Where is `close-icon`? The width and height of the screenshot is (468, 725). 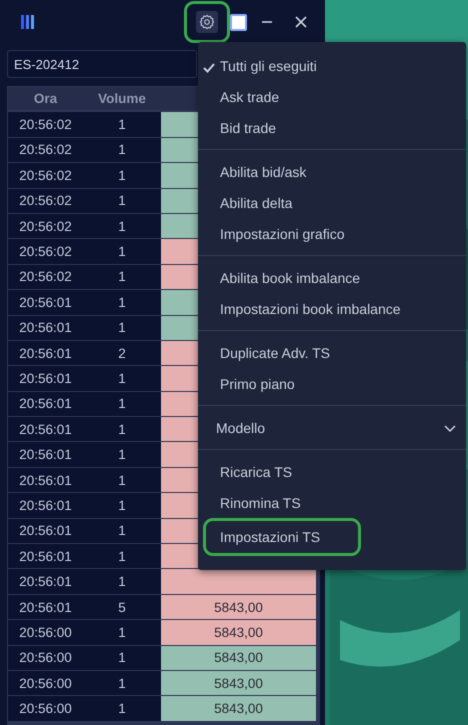 close-icon is located at coordinates (301, 22).